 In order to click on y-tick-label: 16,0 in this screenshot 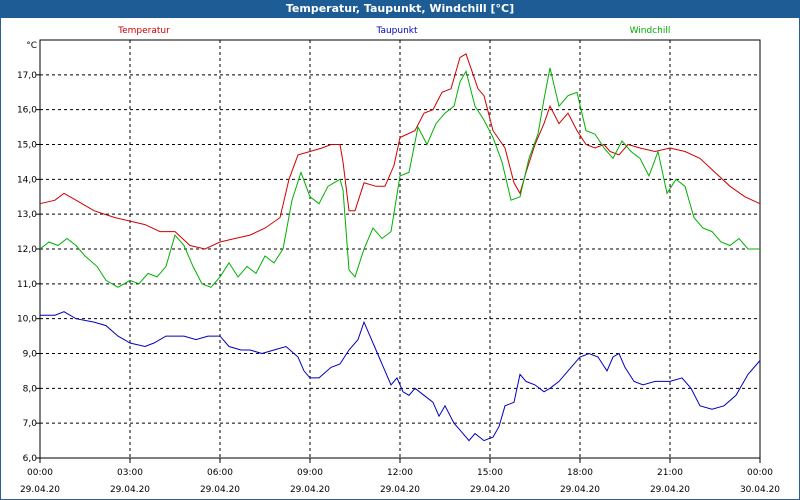, I will do `click(27, 111)`.